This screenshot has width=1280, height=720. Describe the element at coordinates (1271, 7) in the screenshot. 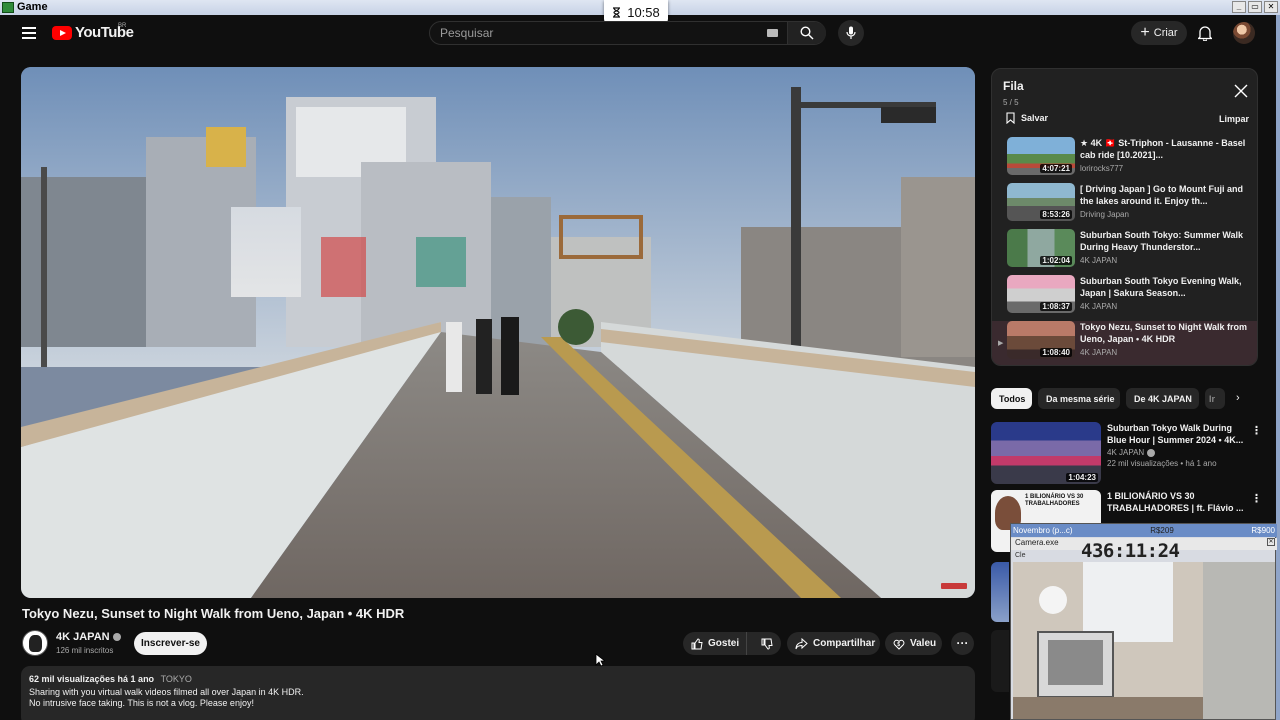

I see `close-window-button: ✕` at that location.